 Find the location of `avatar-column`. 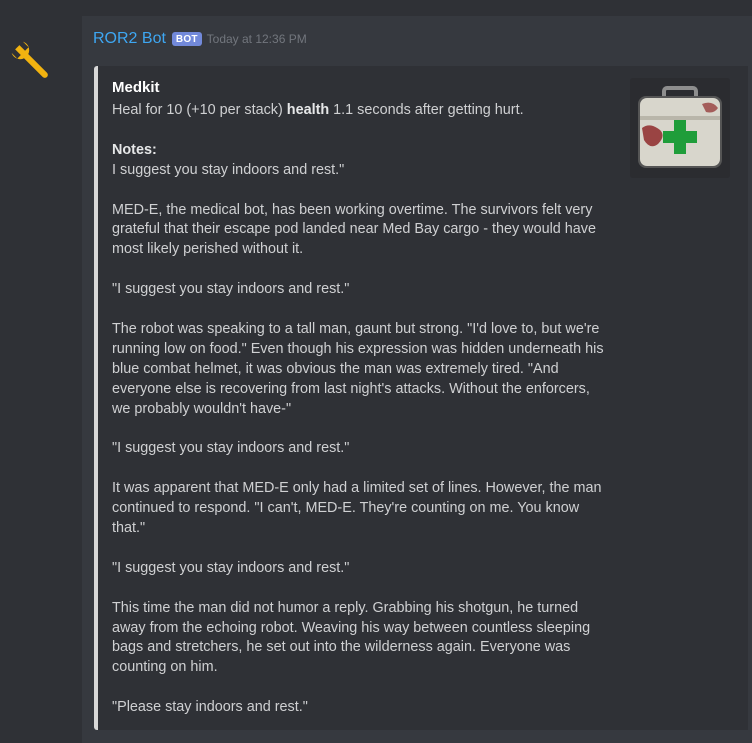

avatar-column is located at coordinates (41, 379).